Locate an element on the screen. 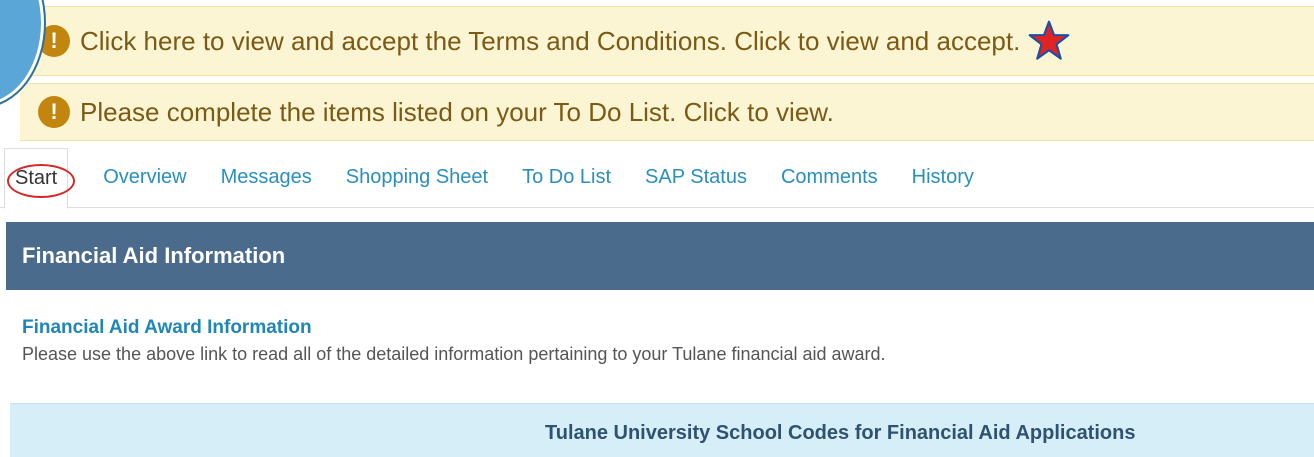  highlight-oval is located at coordinates (41, 180).